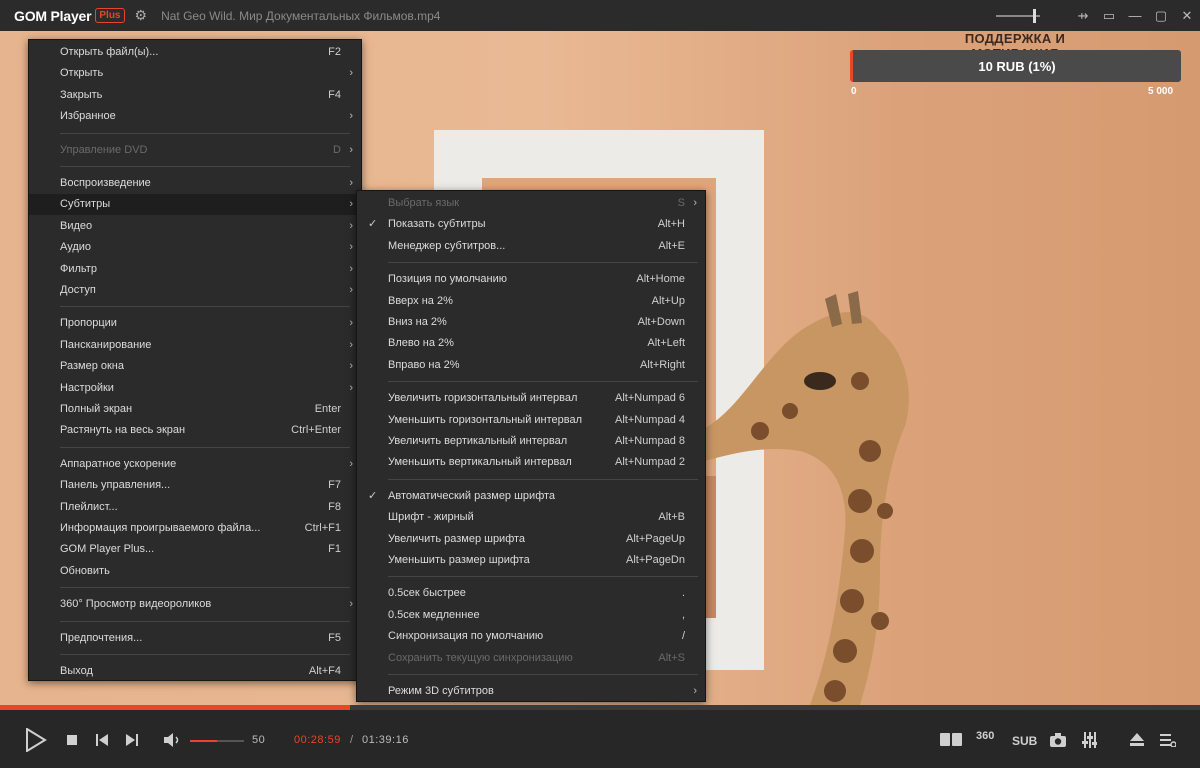 Image resolution: width=1200 pixels, height=768 pixels. I want to click on menu-item-33: Выход Alt+F4, so click(195, 671).